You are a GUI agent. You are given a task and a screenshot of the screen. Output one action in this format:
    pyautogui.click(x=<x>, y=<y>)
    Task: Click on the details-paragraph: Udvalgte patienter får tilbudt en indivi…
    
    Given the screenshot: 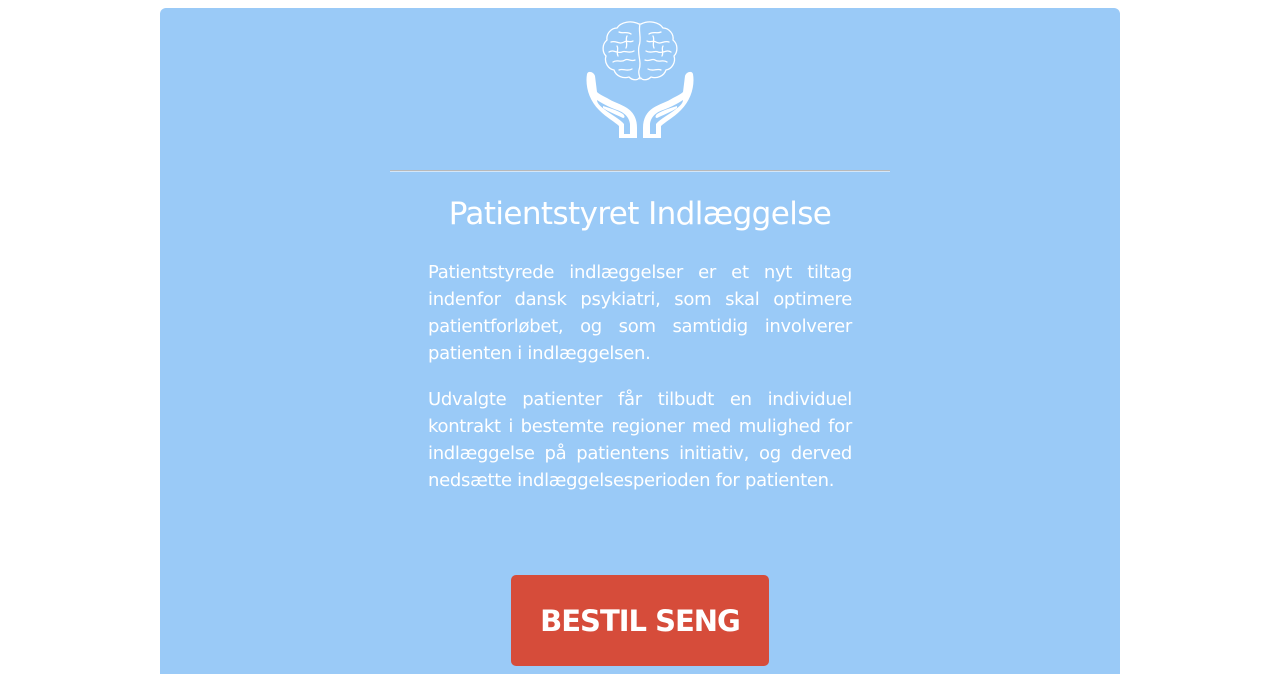 What is the action you would take?
    pyautogui.click(x=640, y=440)
    